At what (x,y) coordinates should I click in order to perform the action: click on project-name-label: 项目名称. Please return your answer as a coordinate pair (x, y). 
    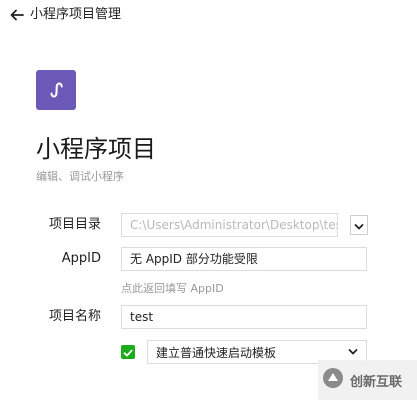
    Looking at the image, I should click on (74, 316).